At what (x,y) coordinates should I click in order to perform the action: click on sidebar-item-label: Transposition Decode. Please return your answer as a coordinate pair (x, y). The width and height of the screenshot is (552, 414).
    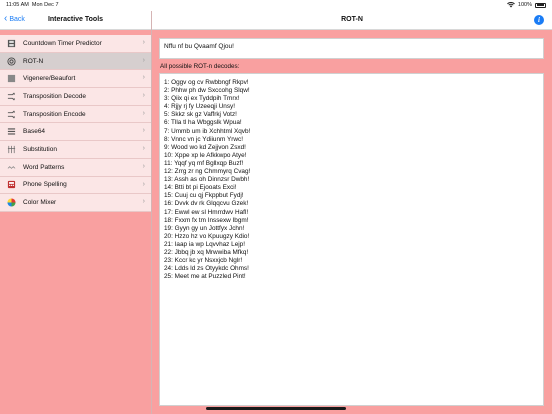
    Looking at the image, I should click on (54, 96).